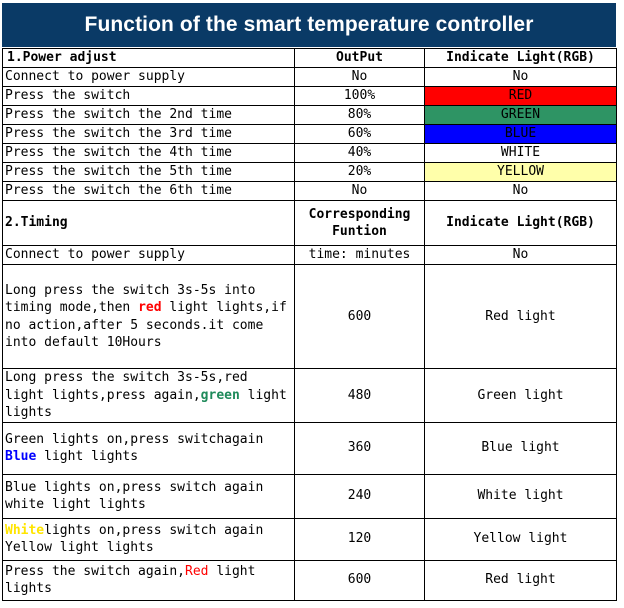  I want to click on table-row: Press the switch the 6th time No No, so click(309, 191).